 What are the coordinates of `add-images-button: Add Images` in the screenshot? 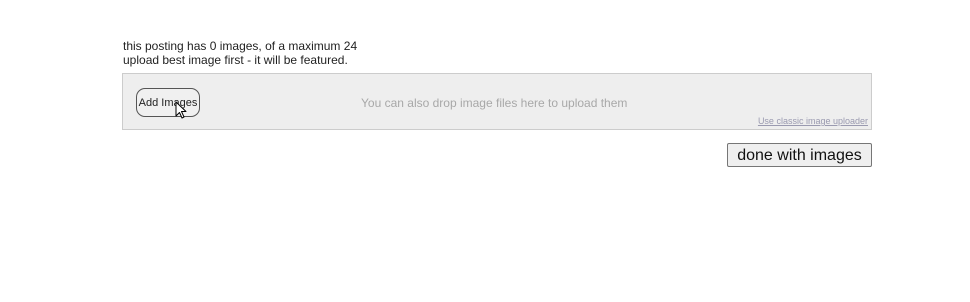 It's located at (168, 102).